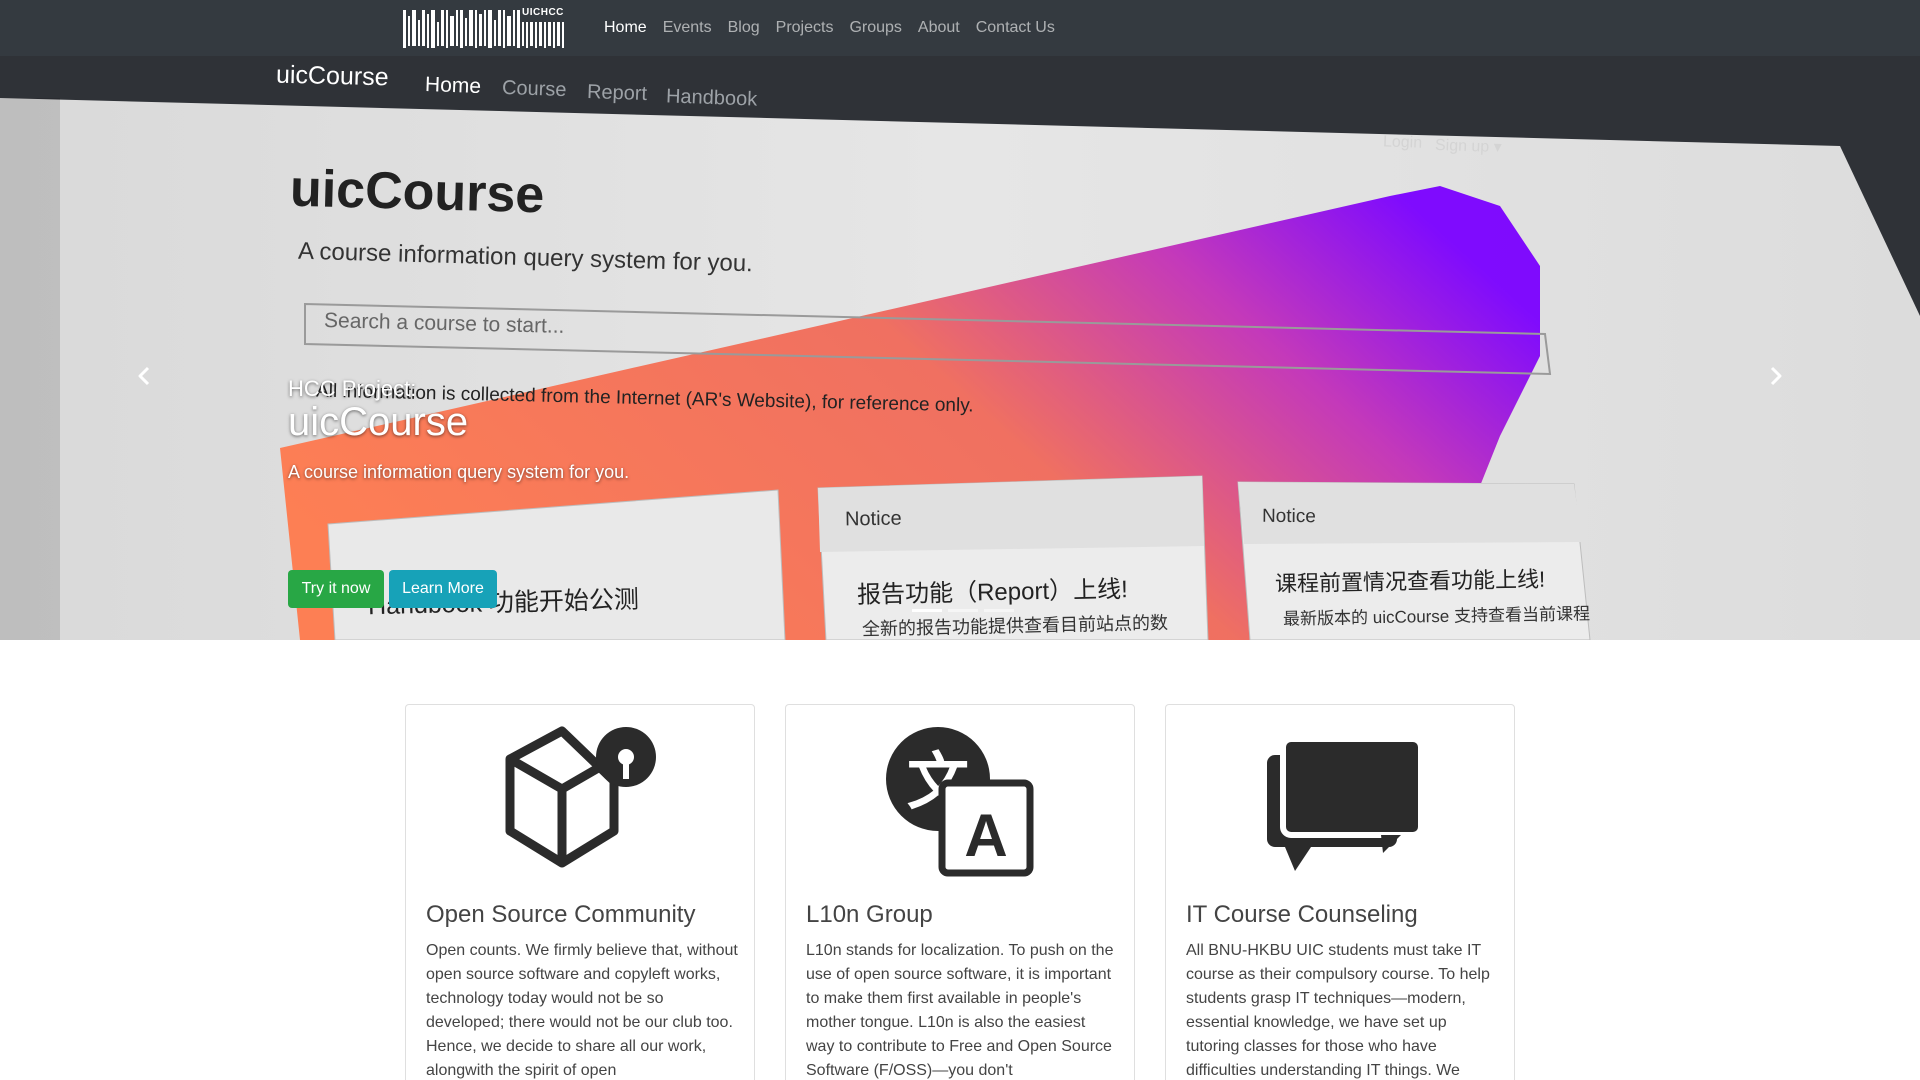 This screenshot has width=1920, height=1080. I want to click on svg-text: A, so click(985, 835).